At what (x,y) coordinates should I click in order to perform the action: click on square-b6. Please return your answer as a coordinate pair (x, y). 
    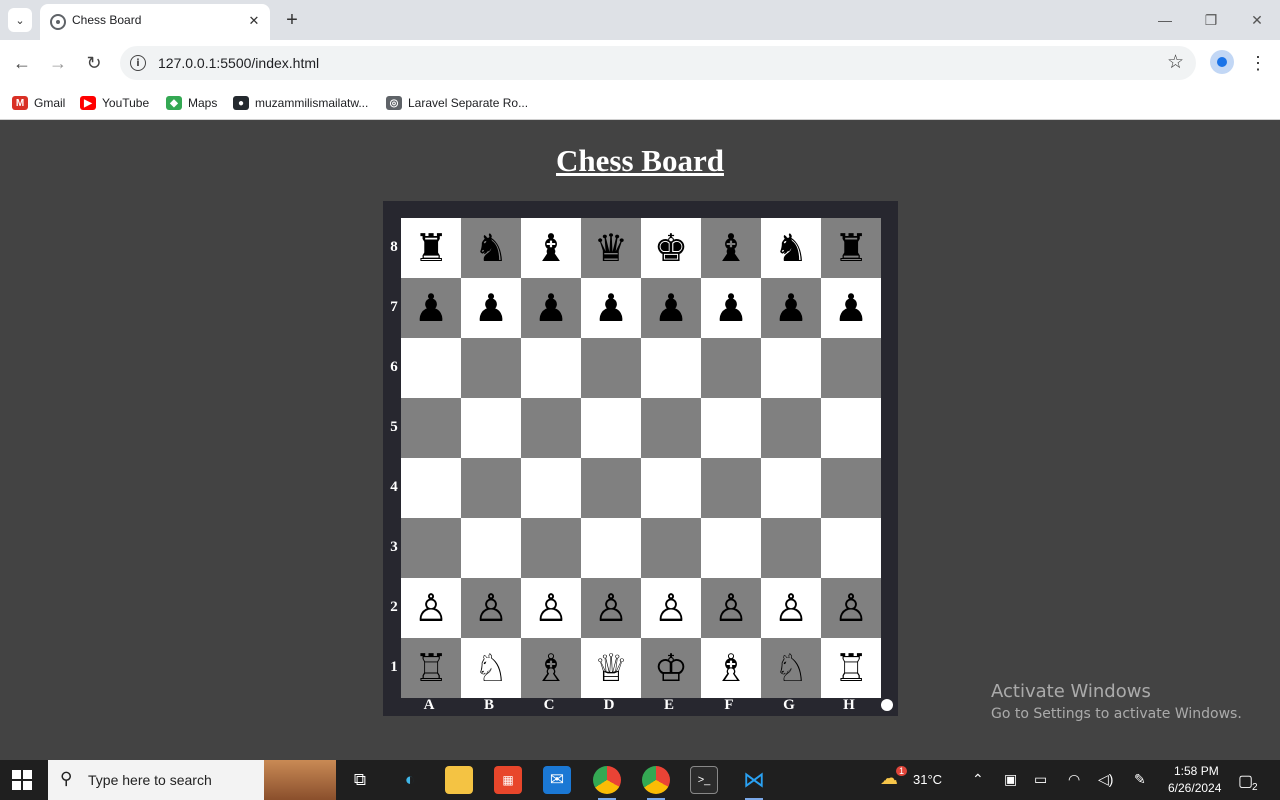
    Looking at the image, I should click on (491, 368).